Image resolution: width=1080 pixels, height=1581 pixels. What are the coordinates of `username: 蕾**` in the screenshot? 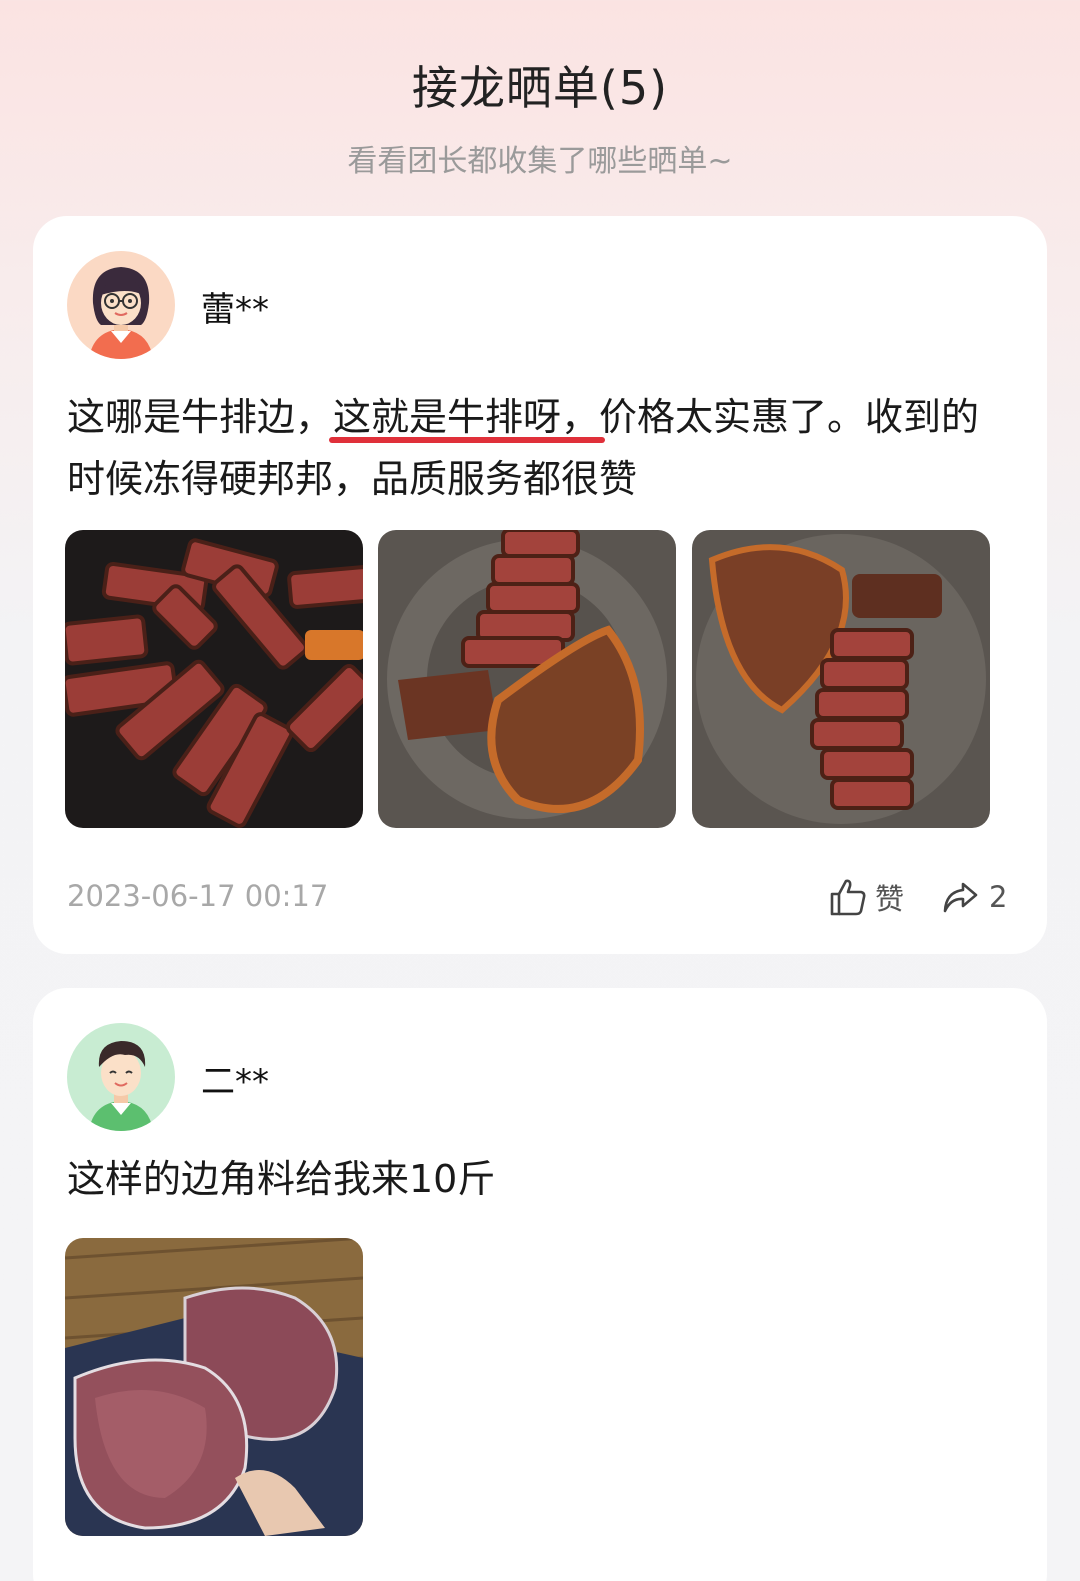 It's located at (235, 310).